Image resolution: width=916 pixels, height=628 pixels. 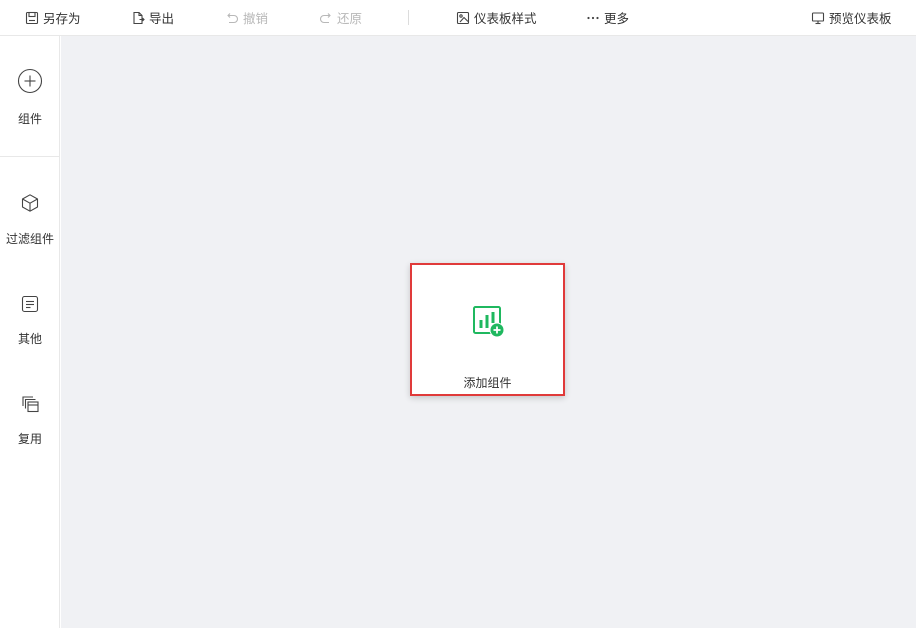 I want to click on redo-button: 还原, so click(x=340, y=17).